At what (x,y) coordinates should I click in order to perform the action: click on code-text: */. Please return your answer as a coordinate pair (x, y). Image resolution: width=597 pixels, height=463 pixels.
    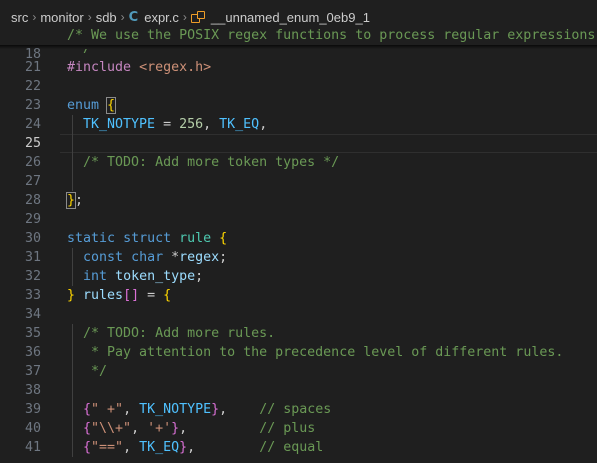
    Looking at the image, I should click on (79, 53).